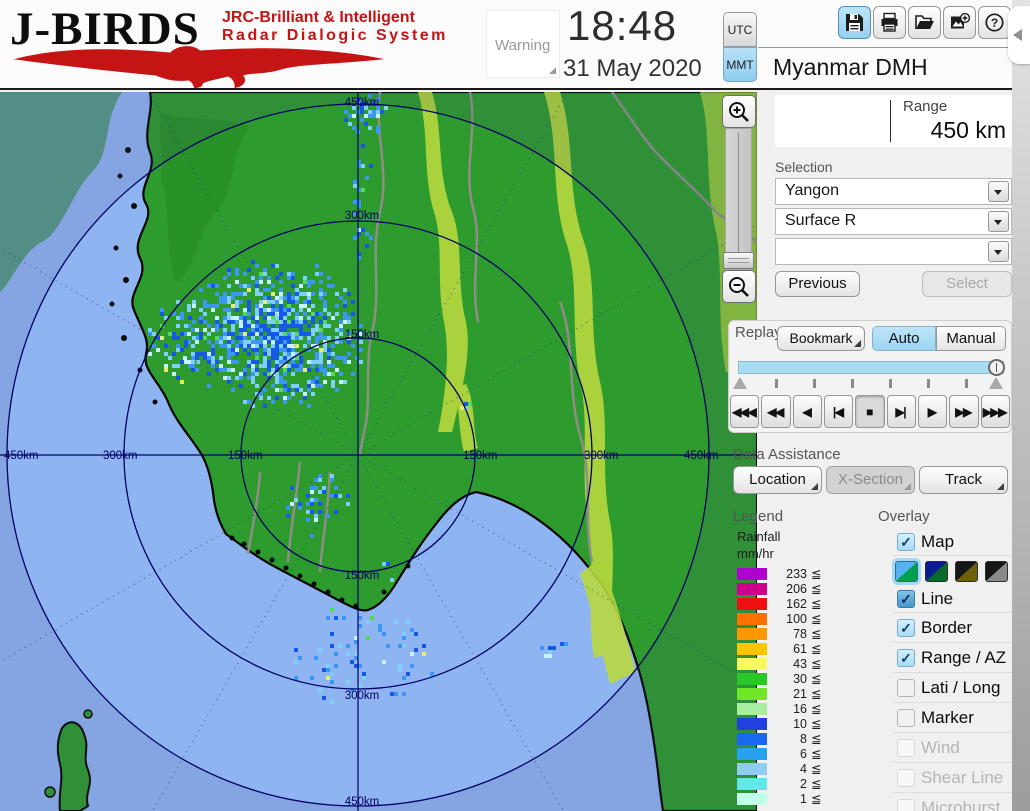 The width and height of the screenshot is (1030, 811). I want to click on header-divider, so click(884, 47).